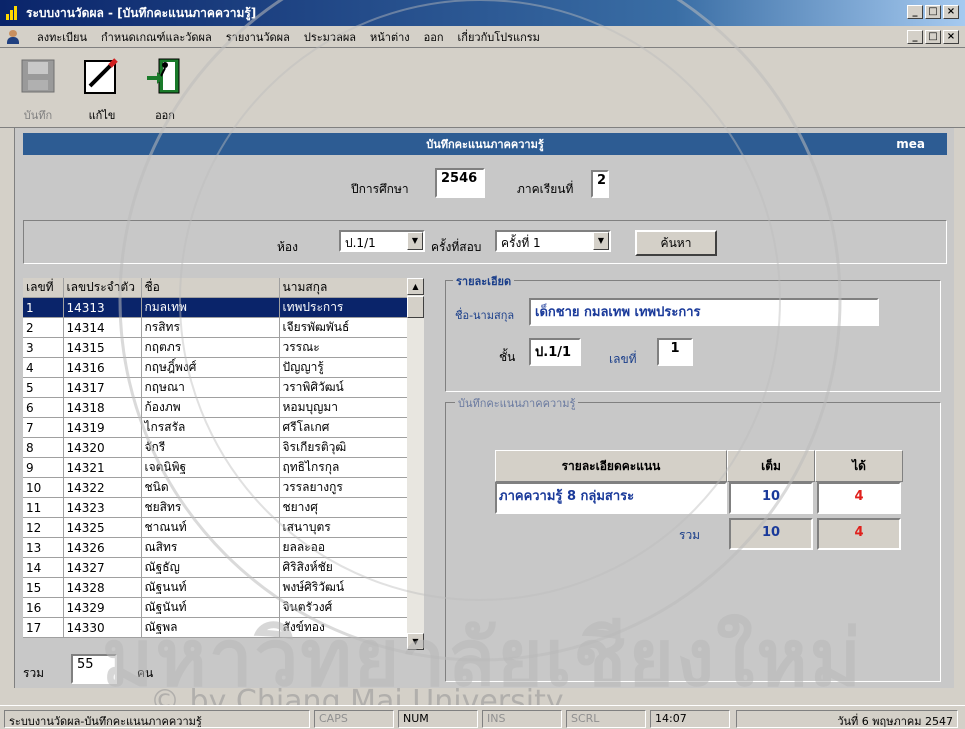 The image size is (965, 729). What do you see at coordinates (215, 607) in the screenshot?
I see `table-row: 16 14329 ณัฐนันท์ จินตรัวงศ์` at bounding box center [215, 607].